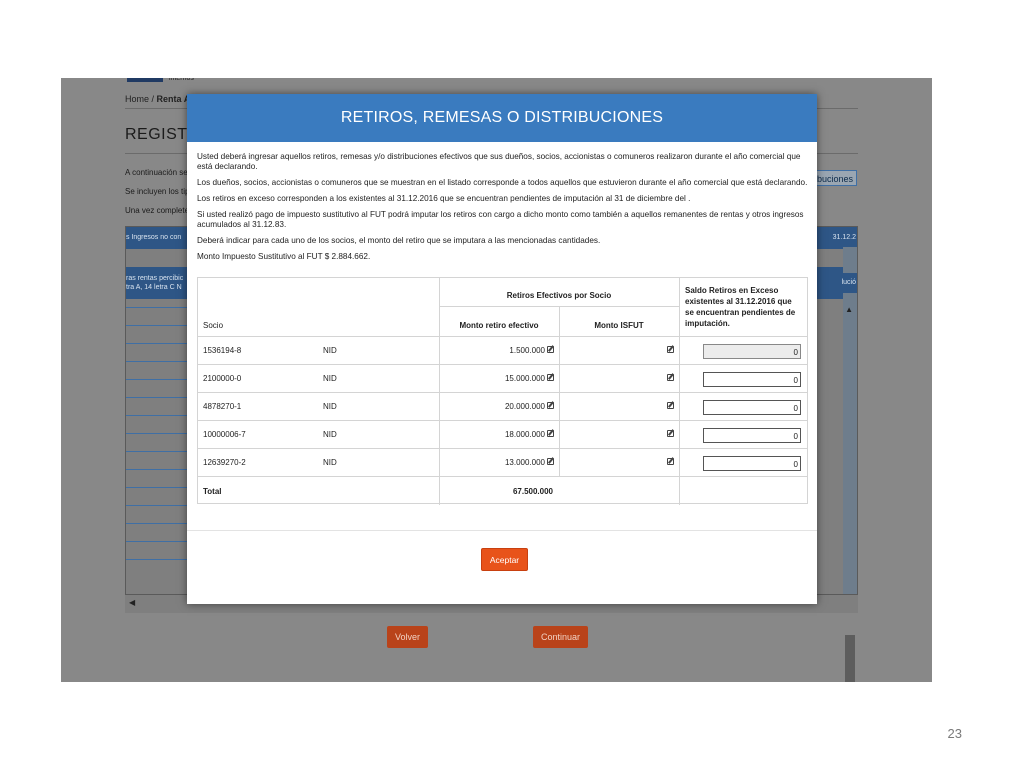 Image resolution: width=1024 pixels, height=768 pixels. I want to click on intro-line: Se incluyen los tip, so click(157, 191).